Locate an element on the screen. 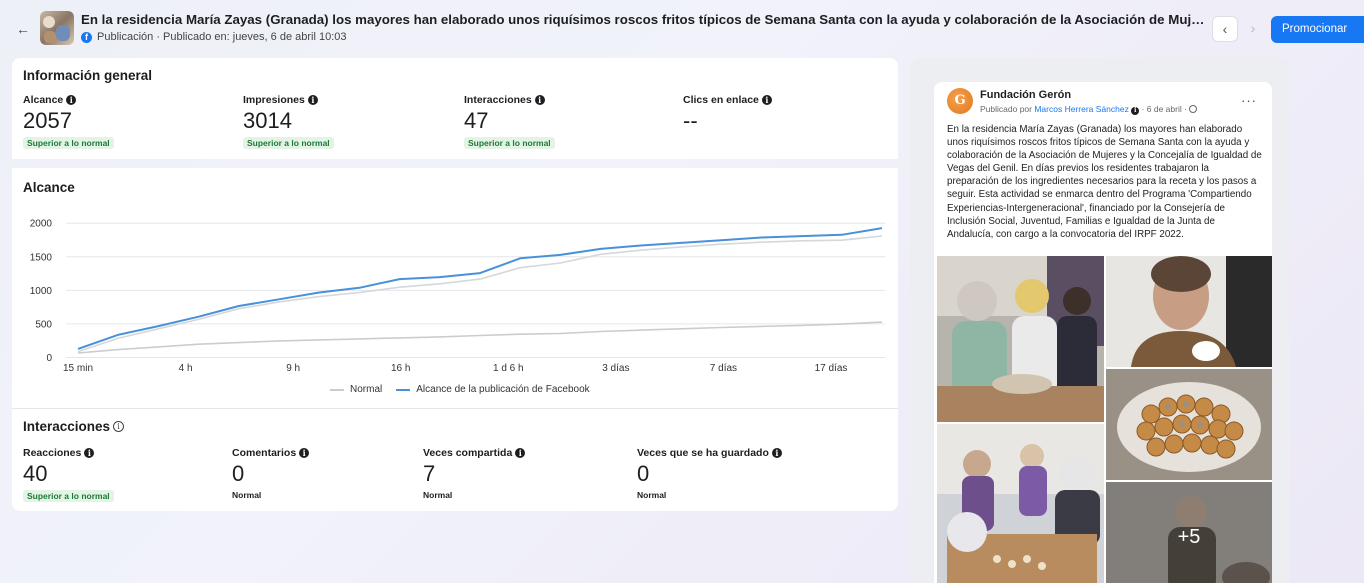 The height and width of the screenshot is (583, 1364). metric-value: 2057 is located at coordinates (47, 120).